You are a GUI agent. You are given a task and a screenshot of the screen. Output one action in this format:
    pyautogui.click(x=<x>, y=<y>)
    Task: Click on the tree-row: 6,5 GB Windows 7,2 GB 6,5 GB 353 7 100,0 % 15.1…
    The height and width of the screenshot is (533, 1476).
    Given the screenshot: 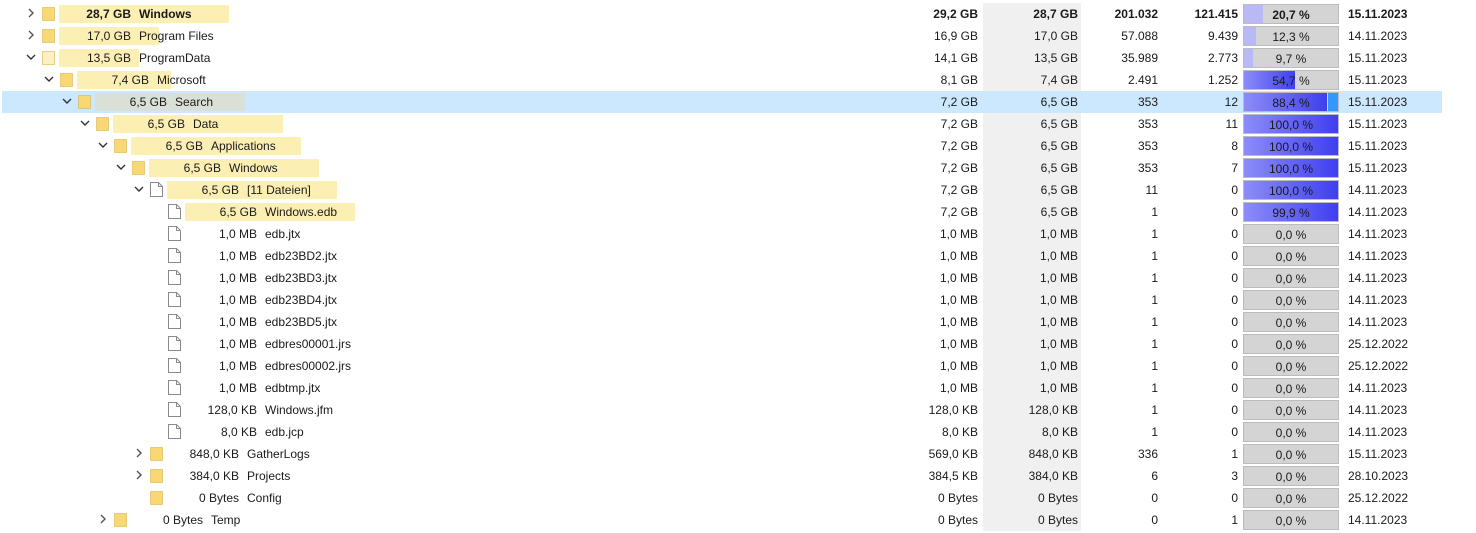 What is the action you would take?
    pyautogui.click(x=738, y=168)
    